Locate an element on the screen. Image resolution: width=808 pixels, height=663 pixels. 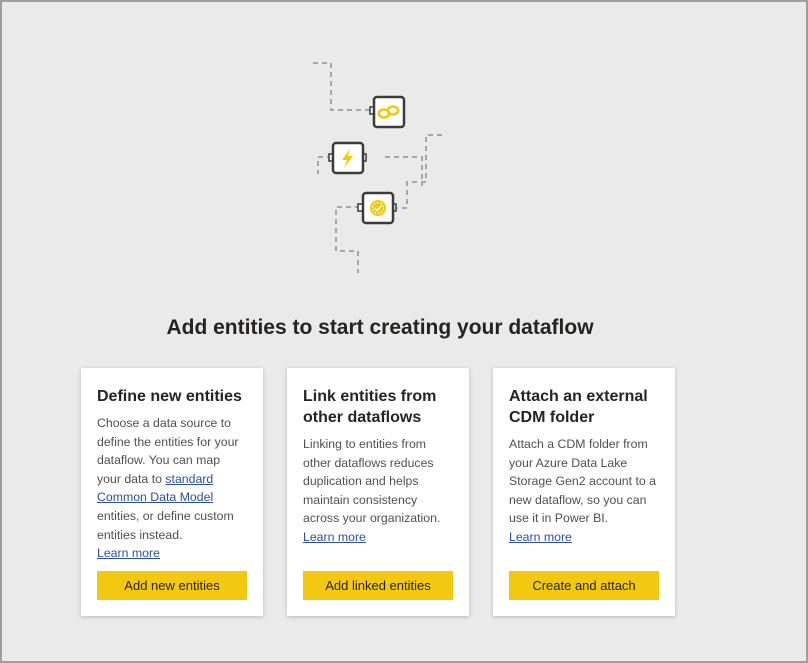
link-node is located at coordinates (387, 112).